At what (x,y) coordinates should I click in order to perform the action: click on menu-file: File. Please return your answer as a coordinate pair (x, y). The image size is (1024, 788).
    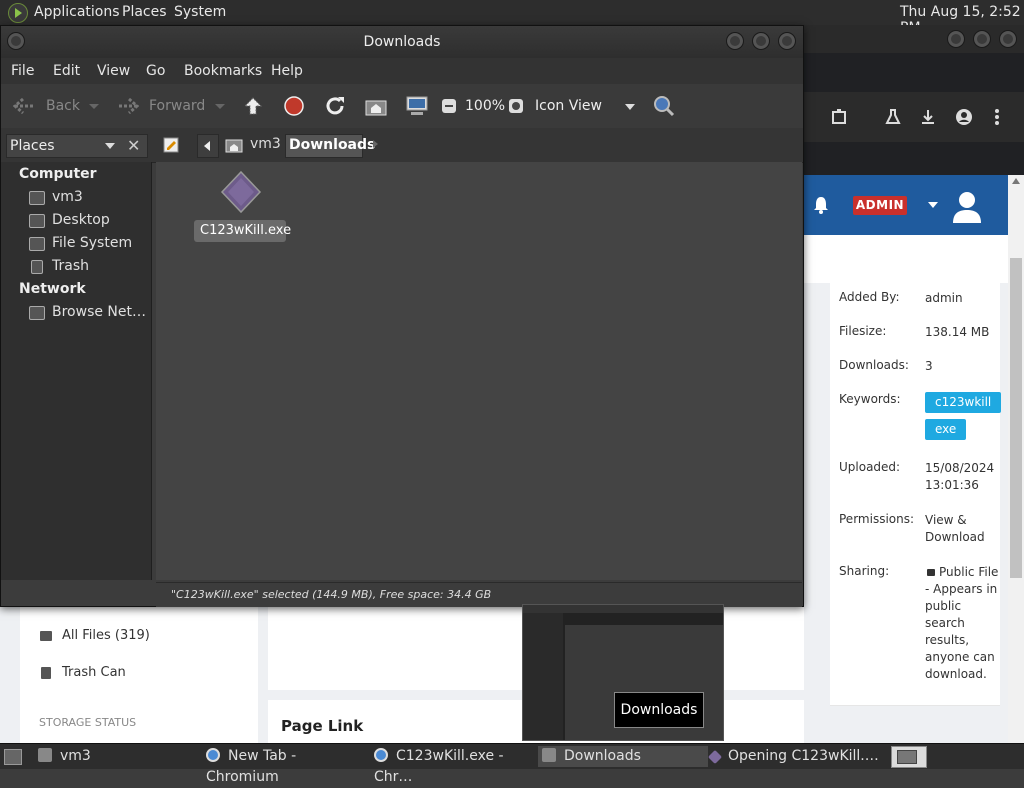
    Looking at the image, I should click on (22, 71).